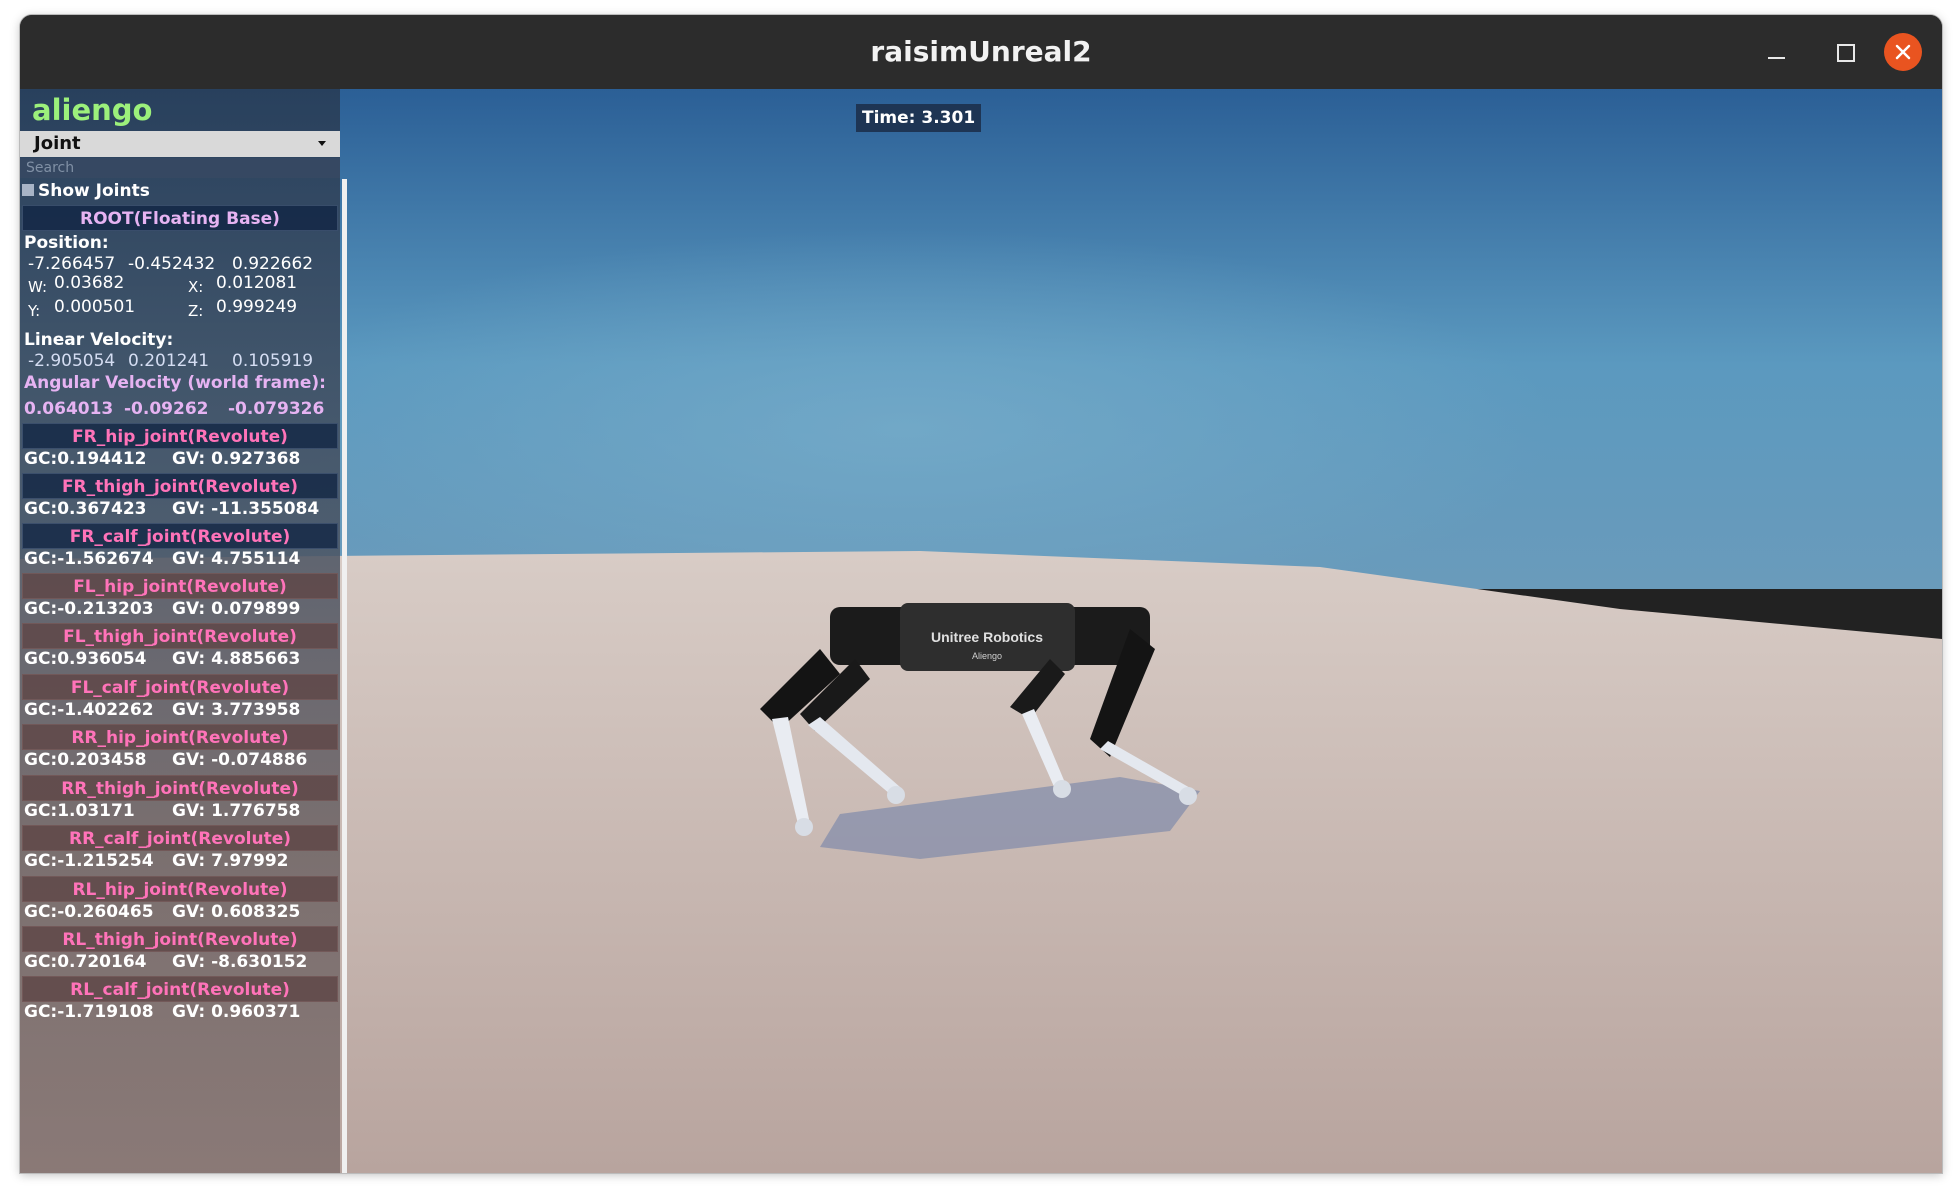 This screenshot has width=1960, height=1190. I want to click on joint-header: RL_thigh_joint(Revolute), so click(180, 939).